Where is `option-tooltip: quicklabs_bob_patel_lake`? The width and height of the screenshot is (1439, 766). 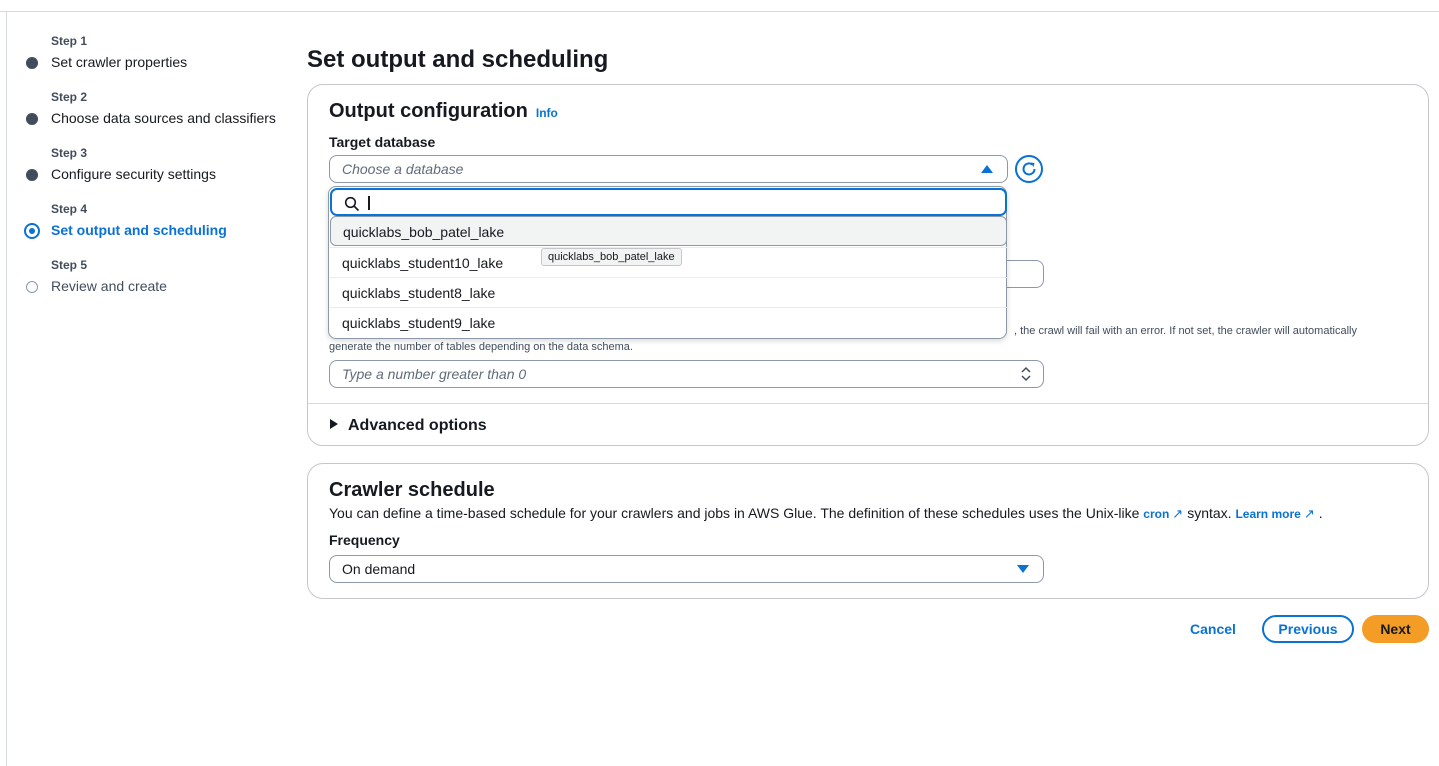
option-tooltip: quicklabs_bob_patel_lake is located at coordinates (611, 257).